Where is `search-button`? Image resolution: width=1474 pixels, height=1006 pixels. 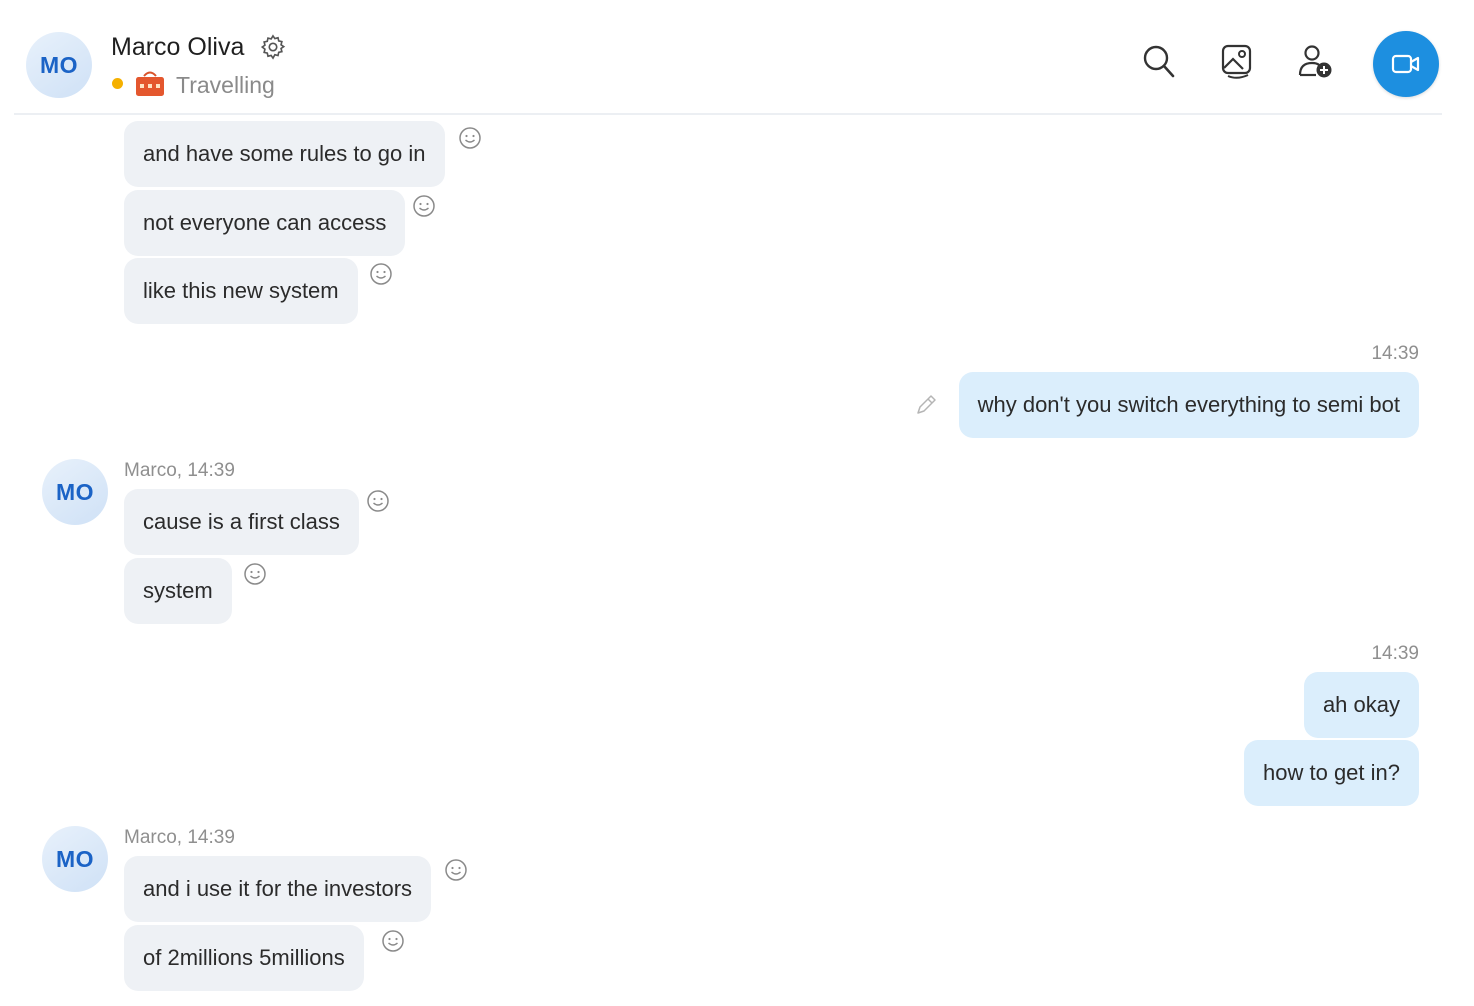 search-button is located at coordinates (1159, 61).